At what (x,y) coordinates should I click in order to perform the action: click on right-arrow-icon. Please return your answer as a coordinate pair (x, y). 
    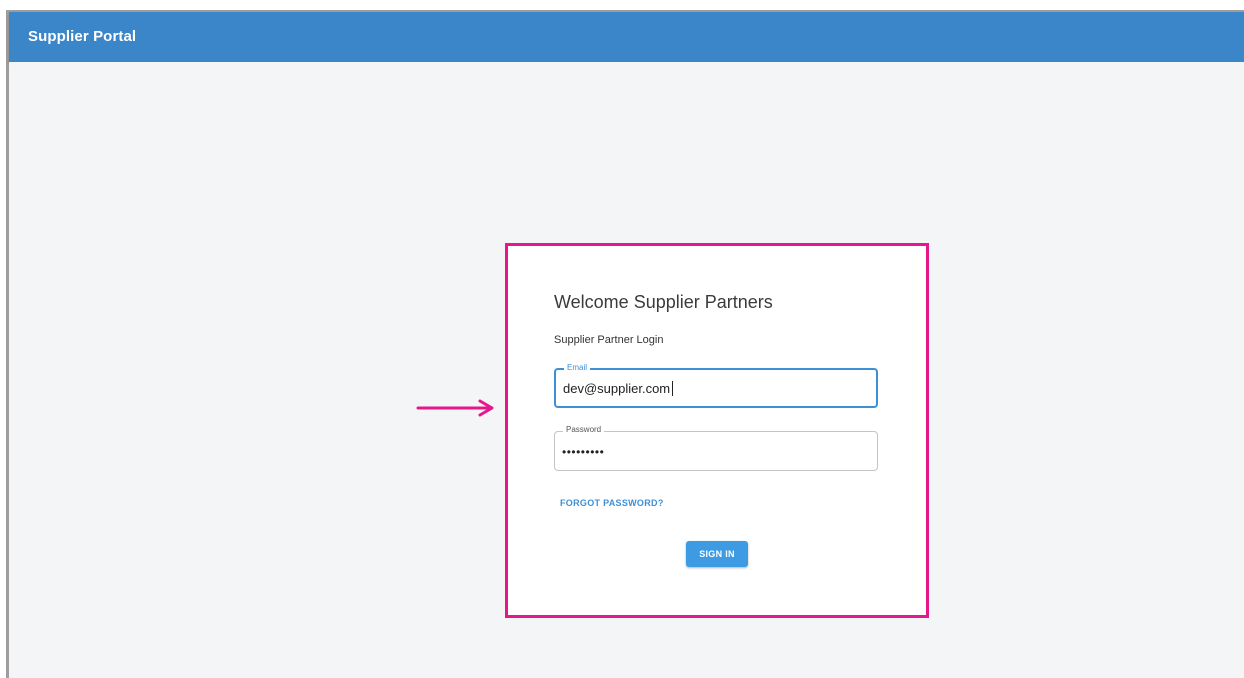
    Looking at the image, I should click on (455, 408).